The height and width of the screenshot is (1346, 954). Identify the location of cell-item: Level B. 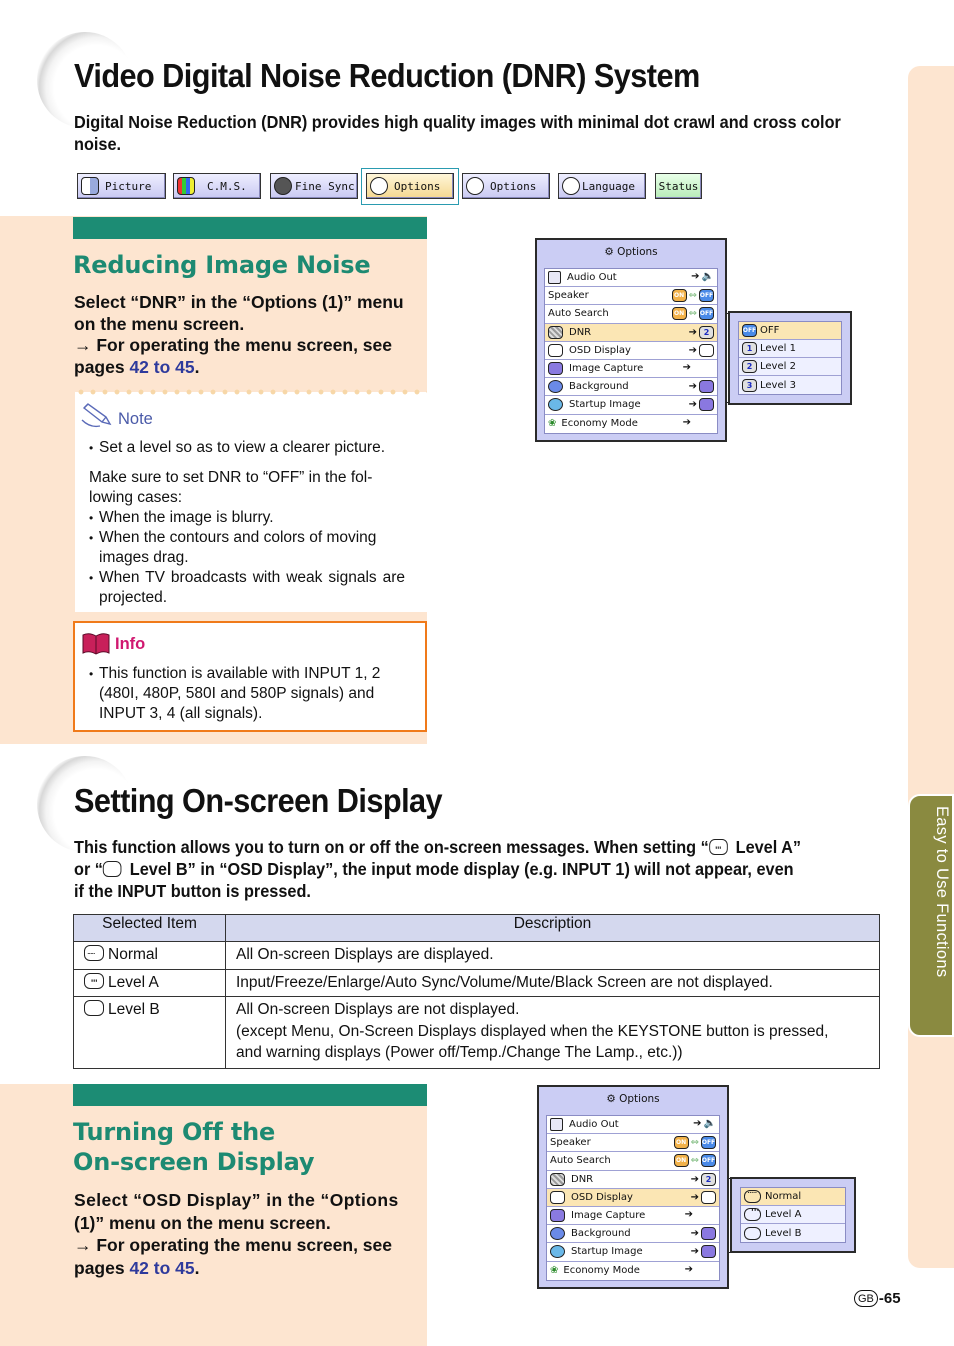
(149, 1032).